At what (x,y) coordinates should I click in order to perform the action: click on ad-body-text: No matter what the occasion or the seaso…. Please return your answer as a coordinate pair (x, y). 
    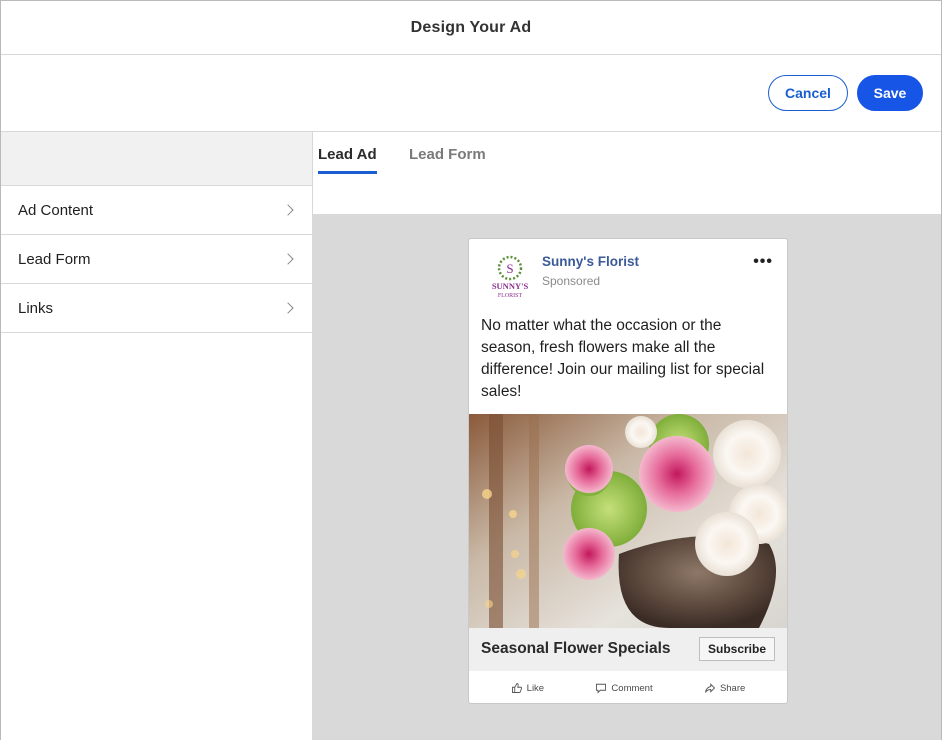
    Looking at the image, I should click on (623, 358).